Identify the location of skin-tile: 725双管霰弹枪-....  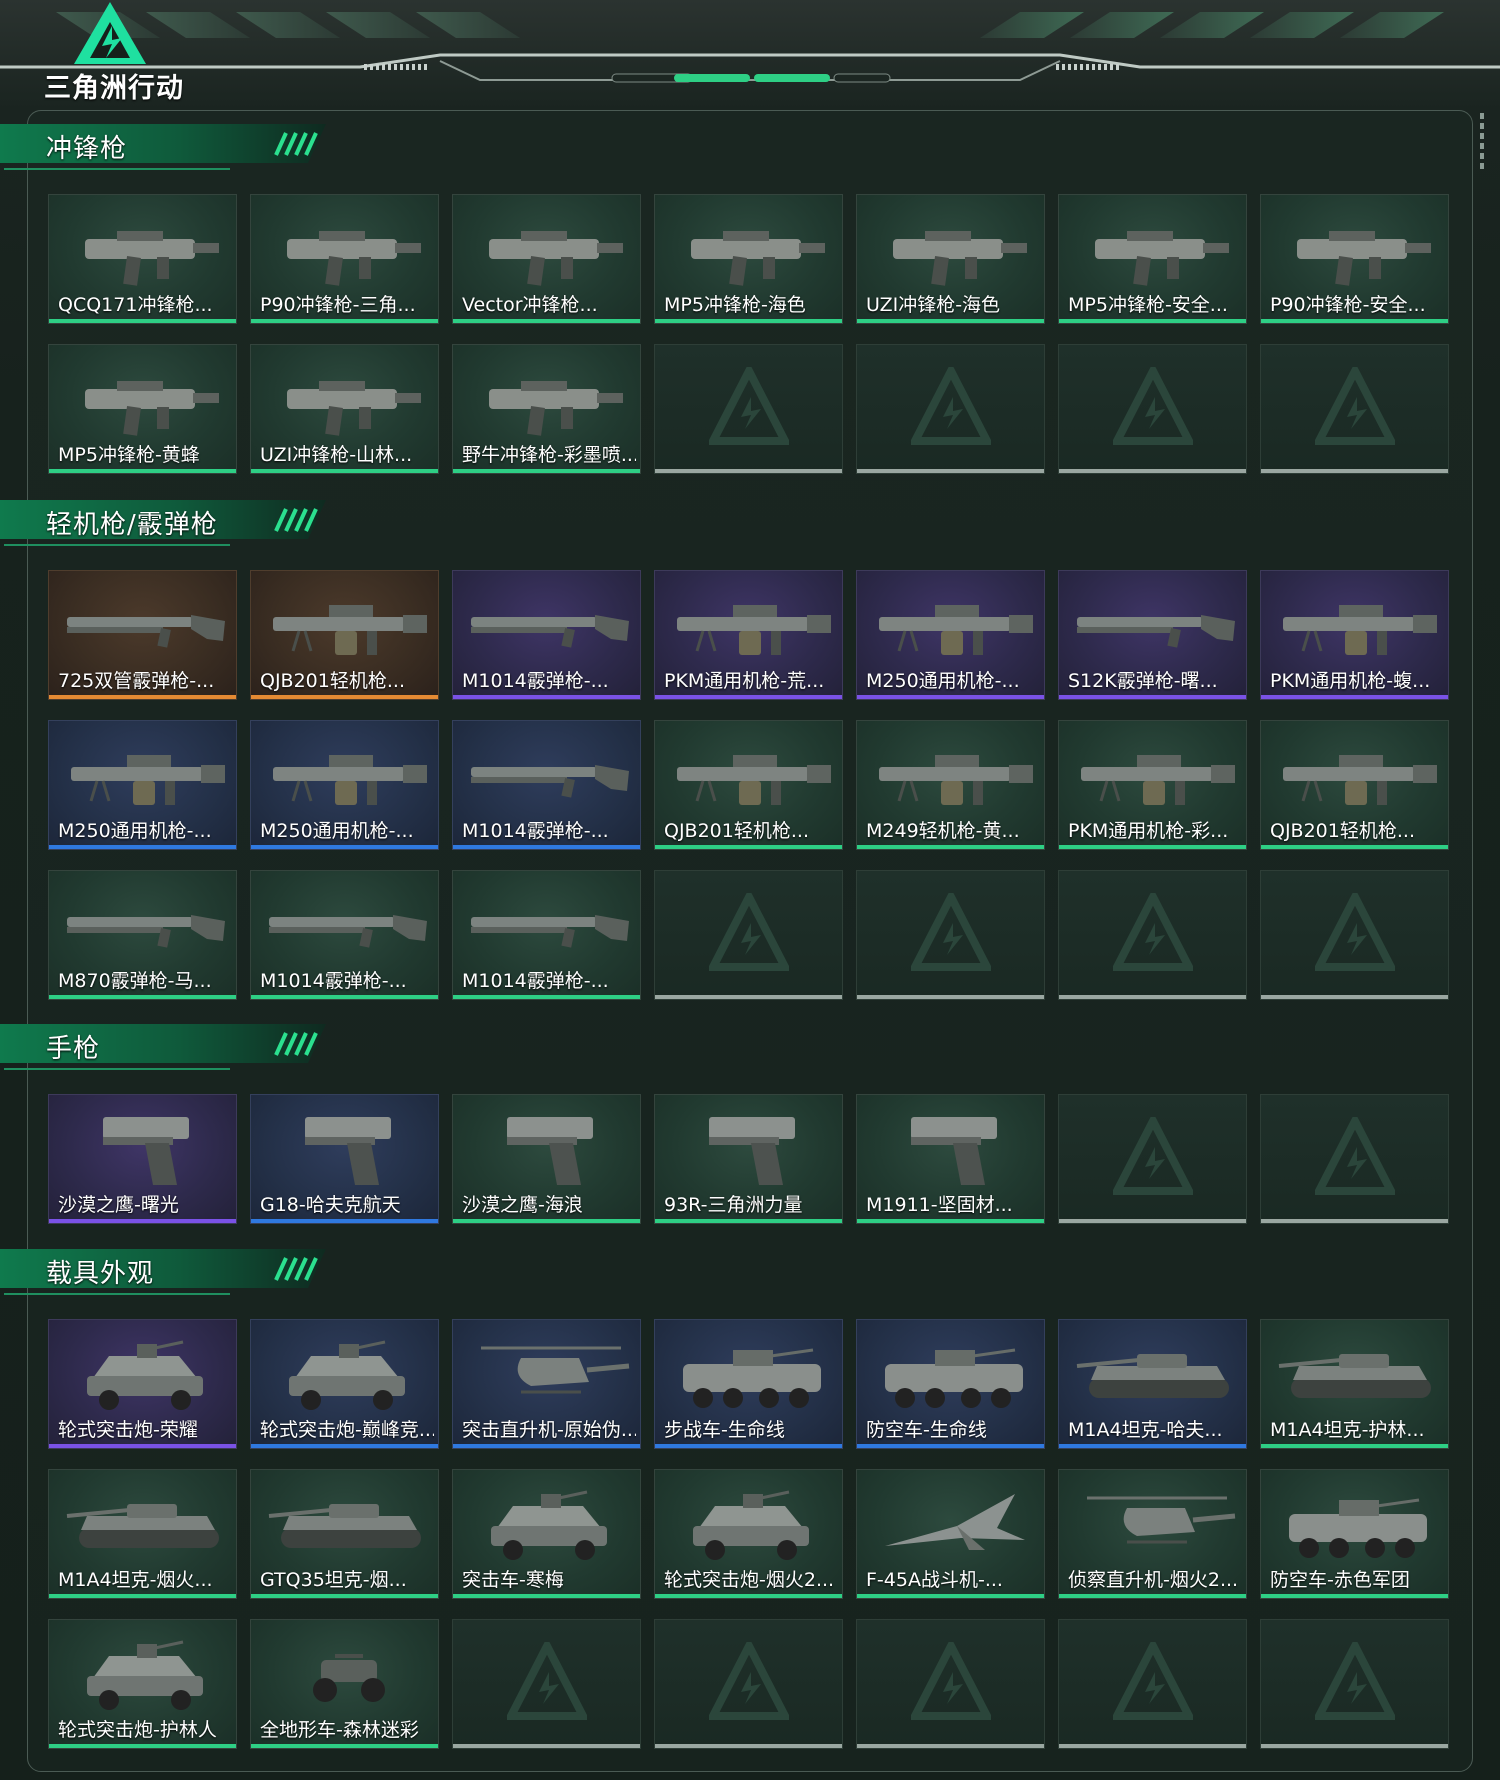
(142, 635).